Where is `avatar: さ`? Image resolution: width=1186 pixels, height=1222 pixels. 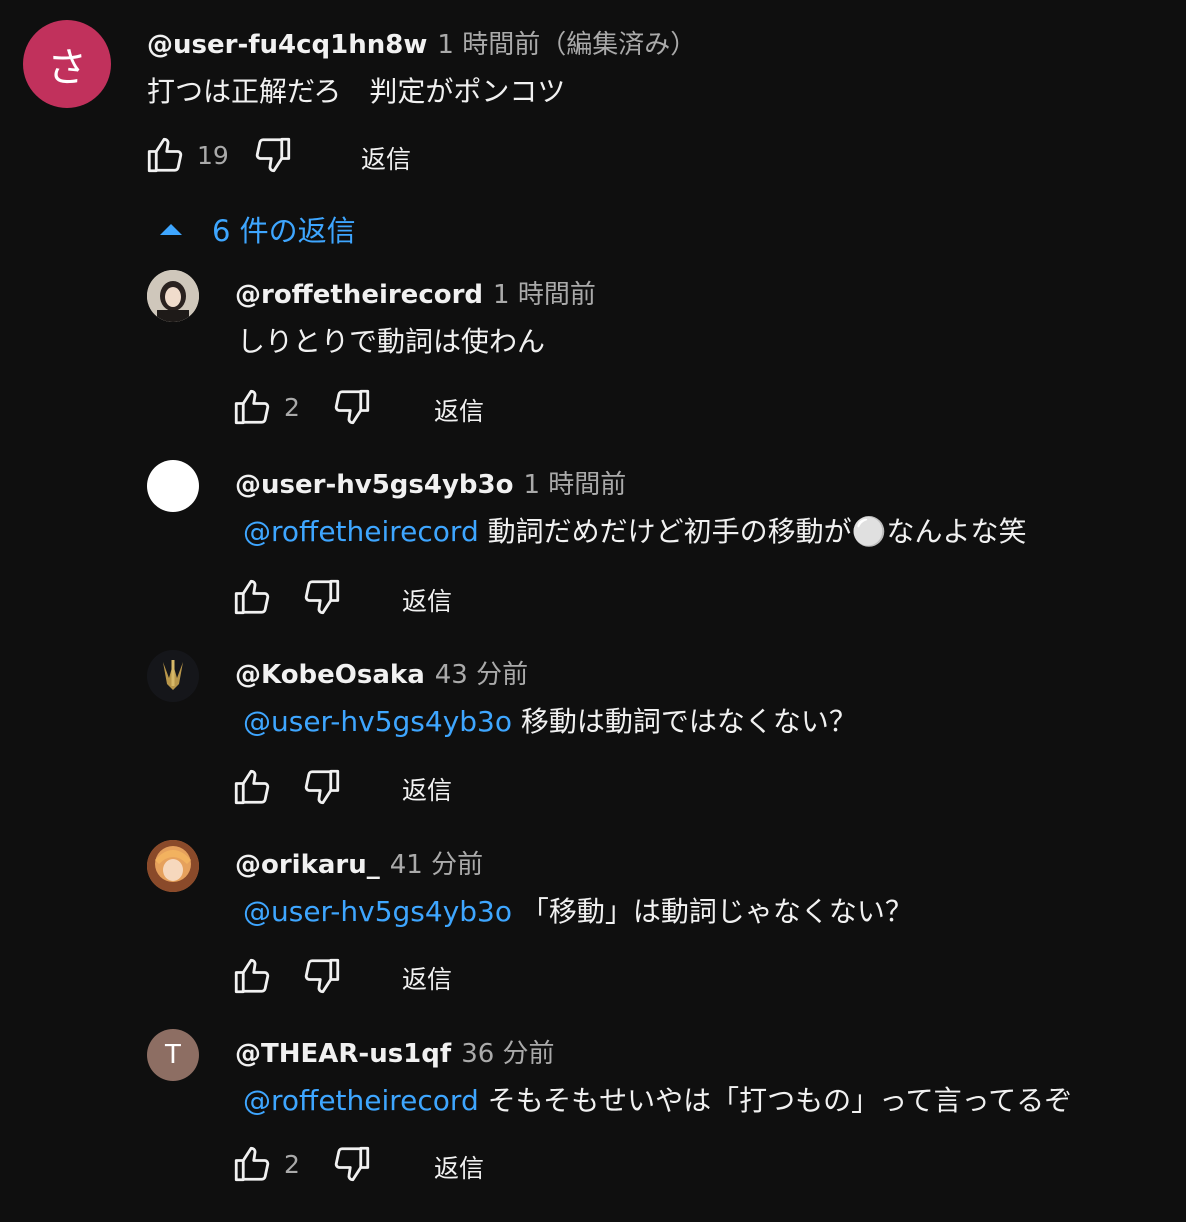
avatar: さ is located at coordinates (67, 64).